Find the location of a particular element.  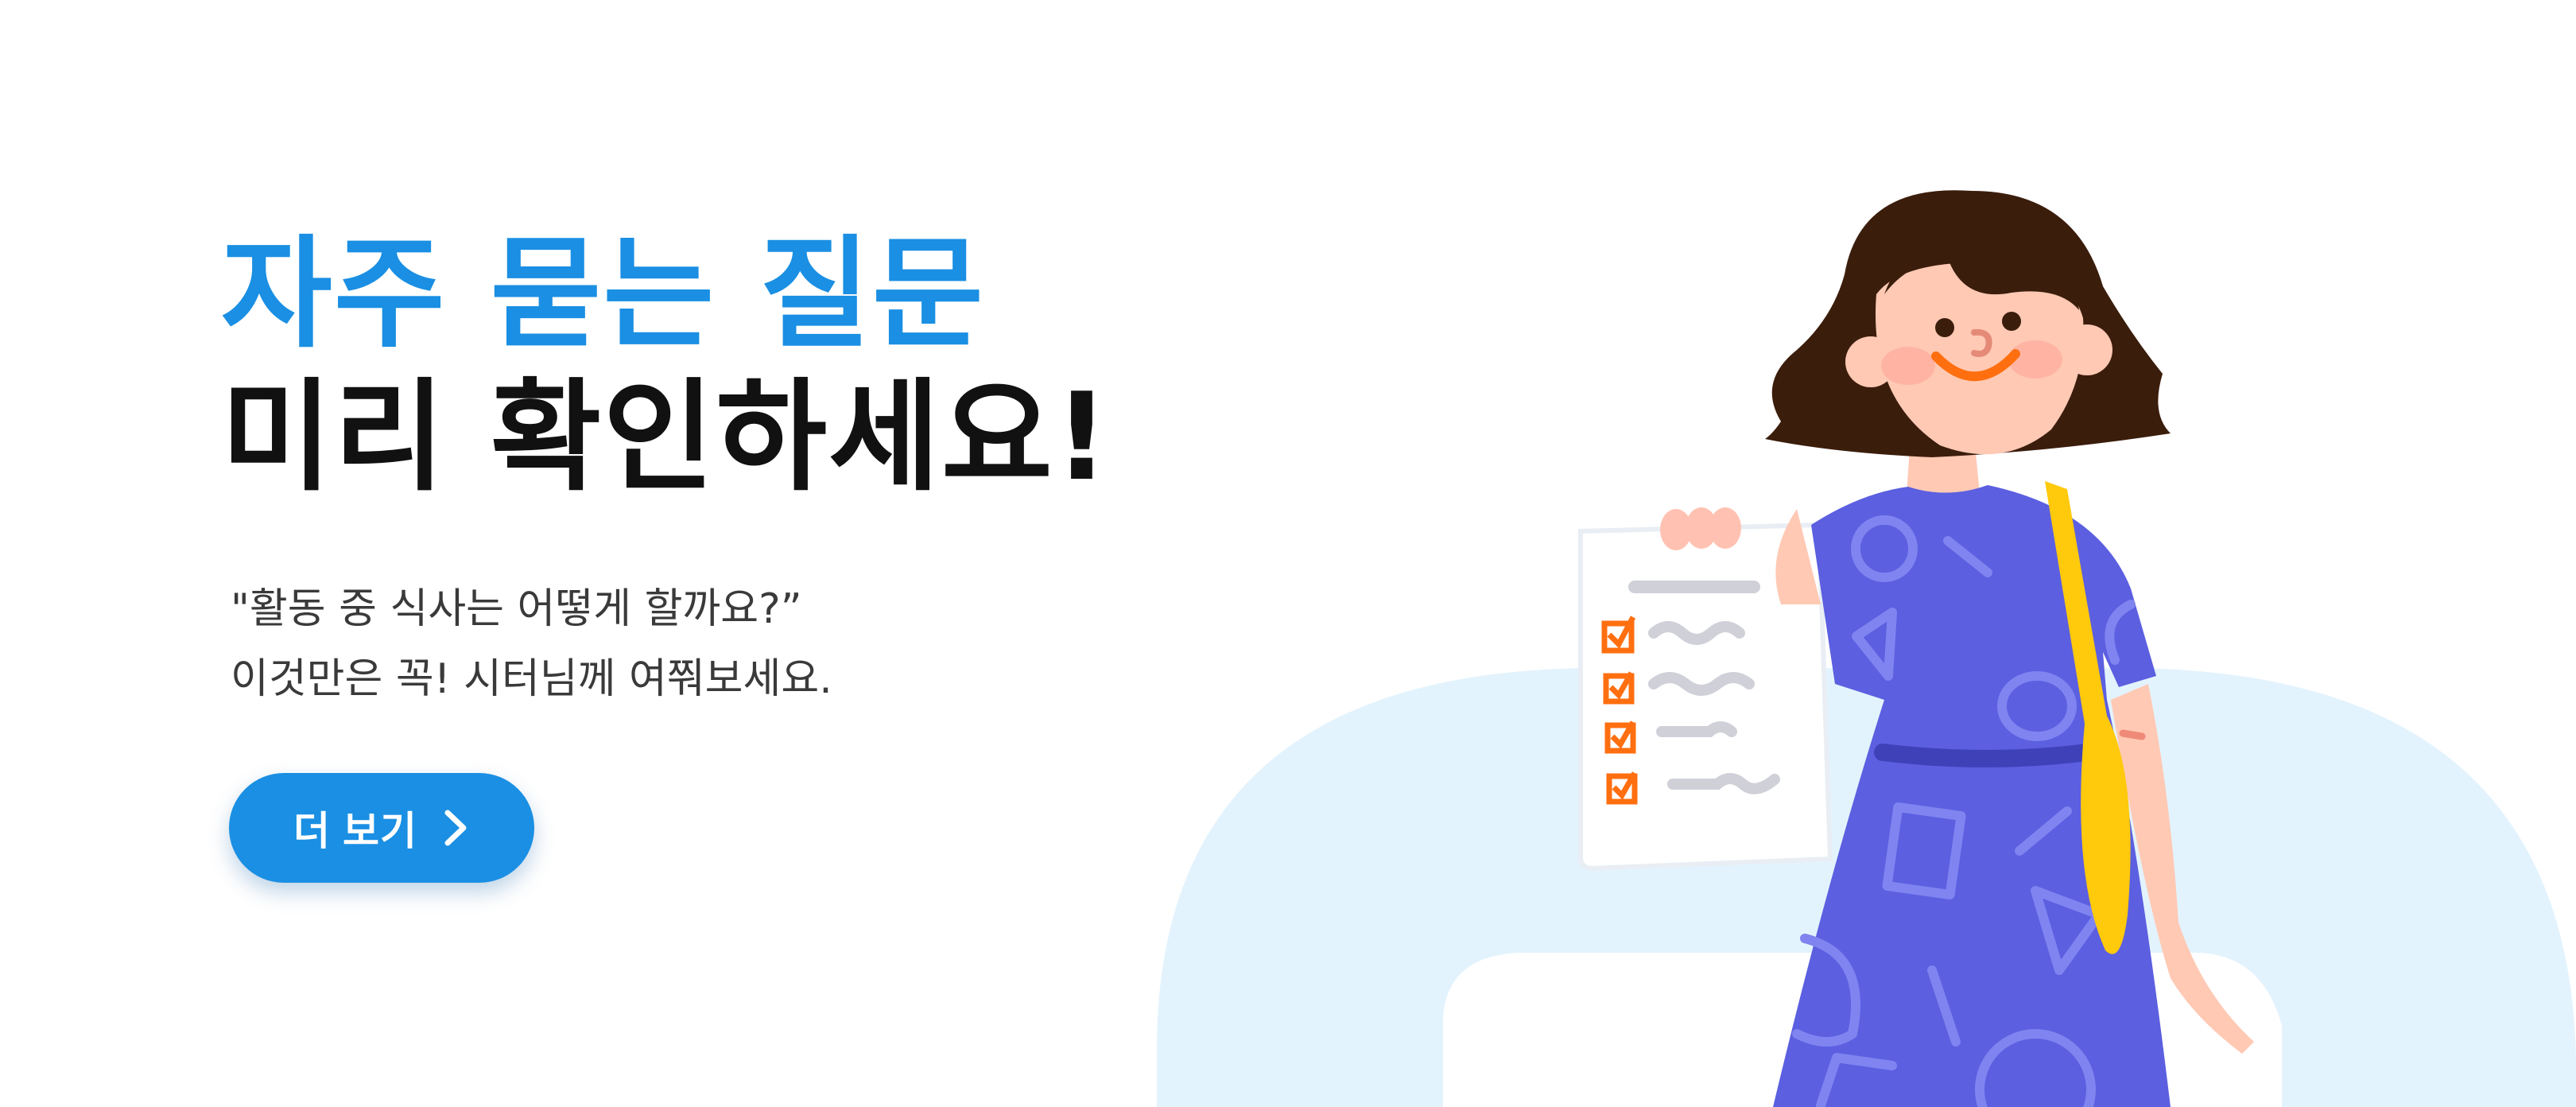

see-more-label: 더 보기 is located at coordinates (355, 831).